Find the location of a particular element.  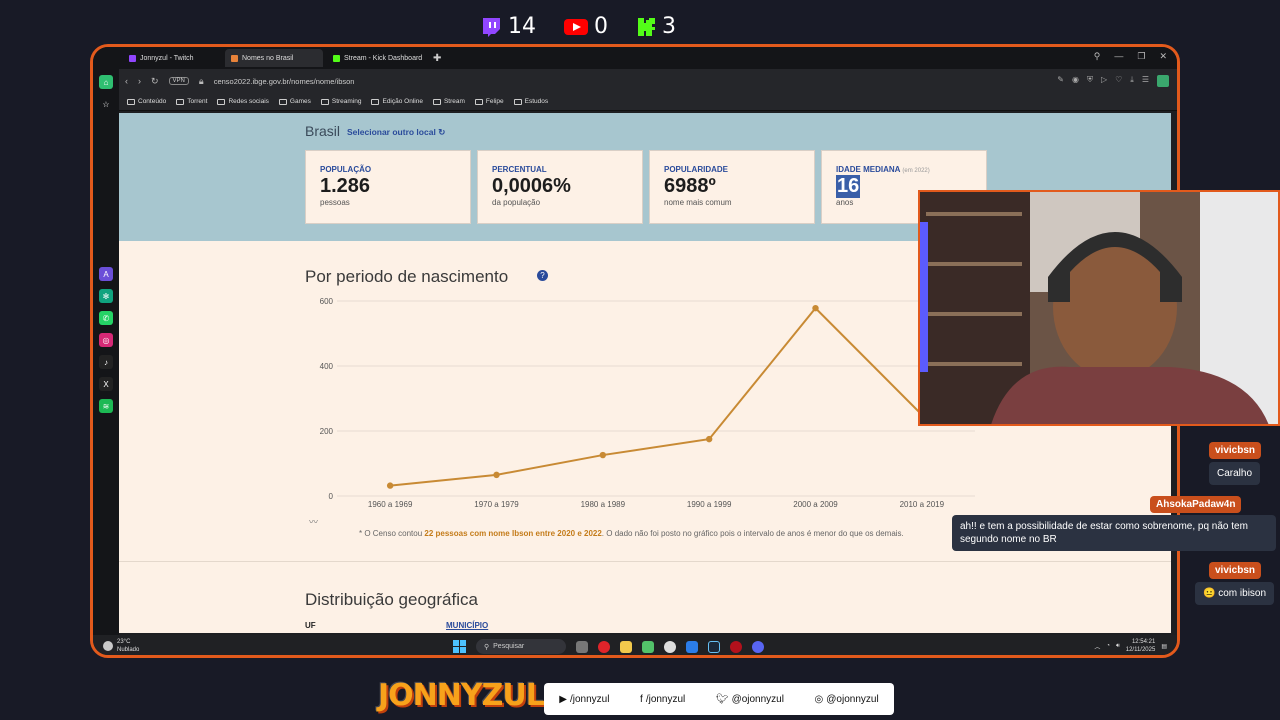

weather-widget: 23°C Nublado is located at coordinates (121, 646).